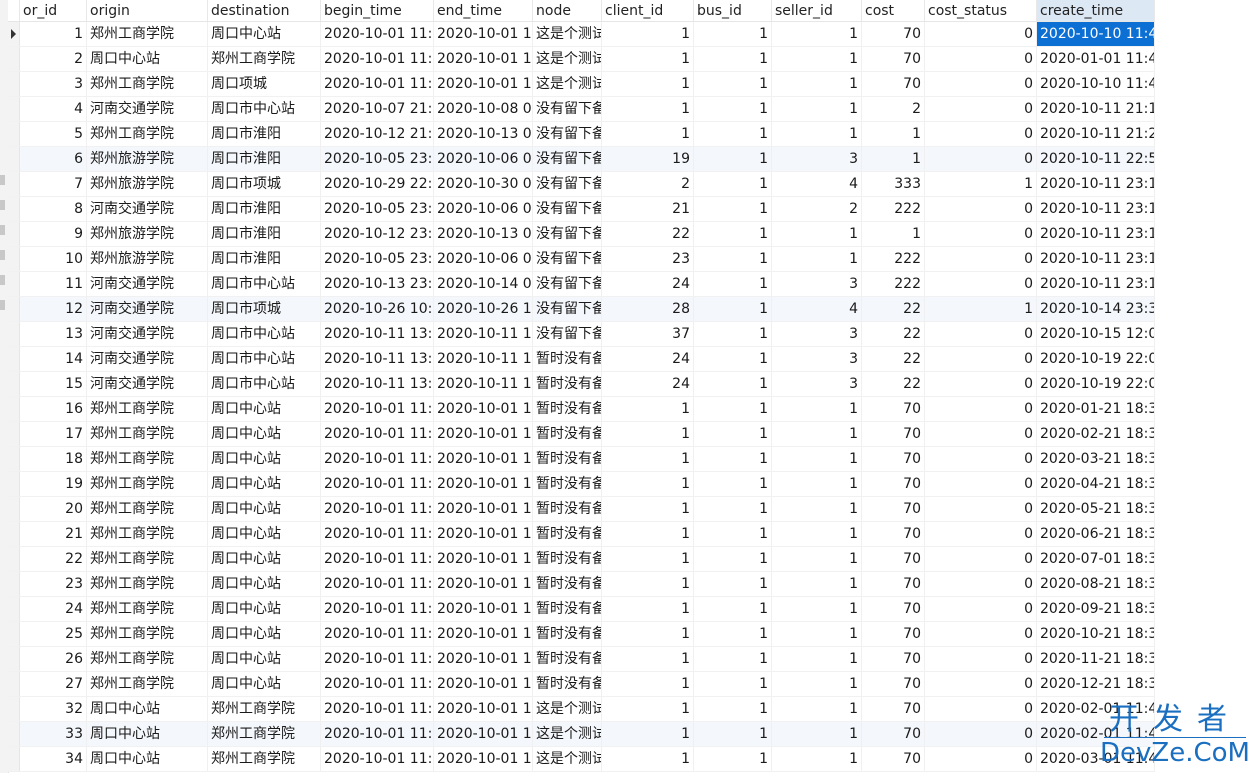 The width and height of the screenshot is (1258, 773). What do you see at coordinates (1096, 59) in the screenshot?
I see `cell-create-time: 2020-01-01 11:4` at bounding box center [1096, 59].